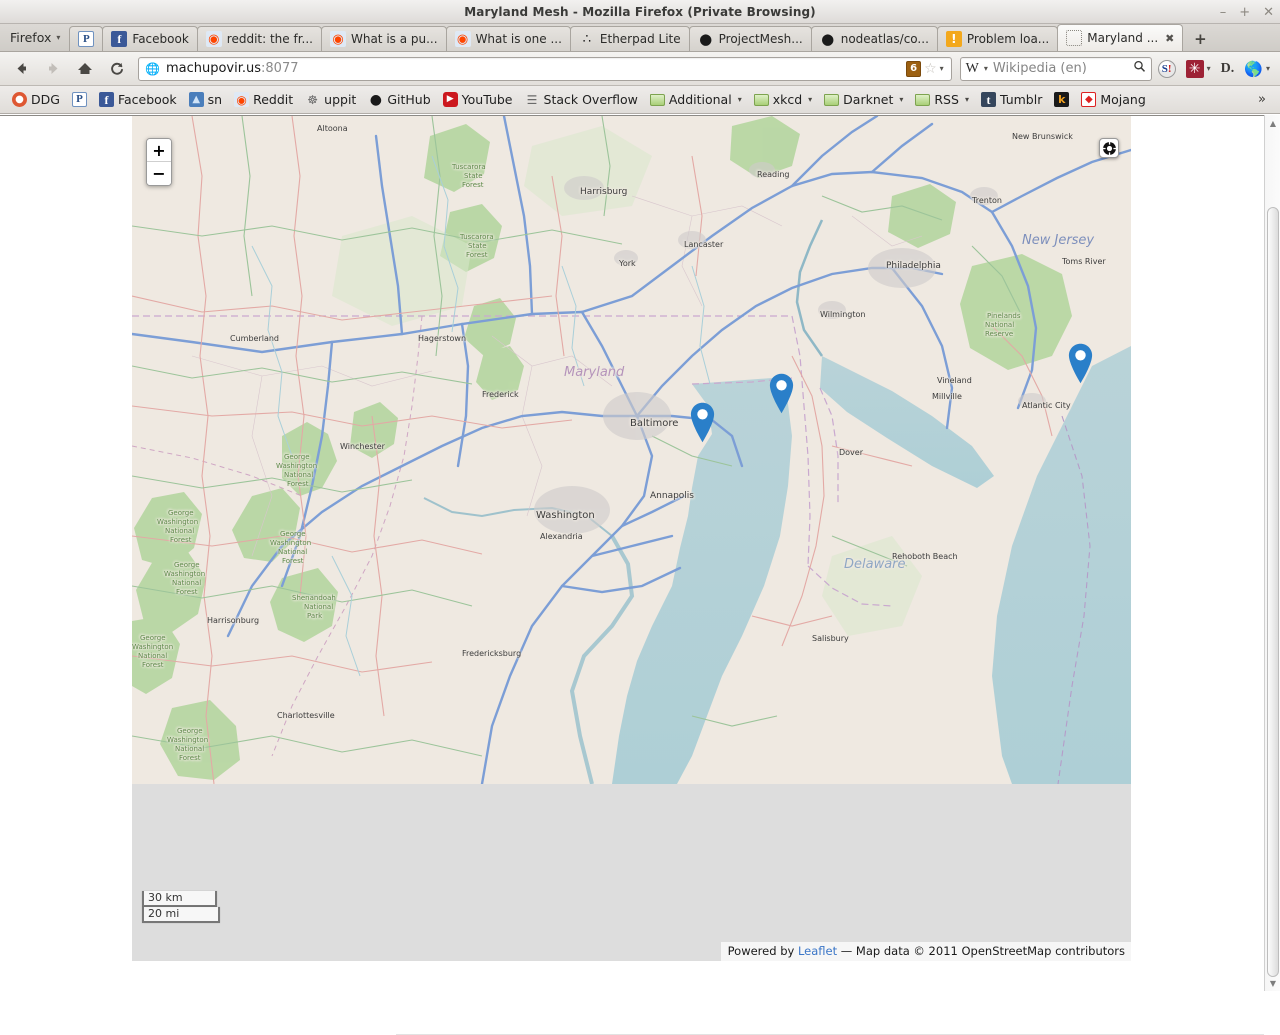 Image resolution: width=1280 pixels, height=1035 pixels. Describe the element at coordinates (1011, 99) in the screenshot. I see `bookmark-item: t Tumblr` at that location.